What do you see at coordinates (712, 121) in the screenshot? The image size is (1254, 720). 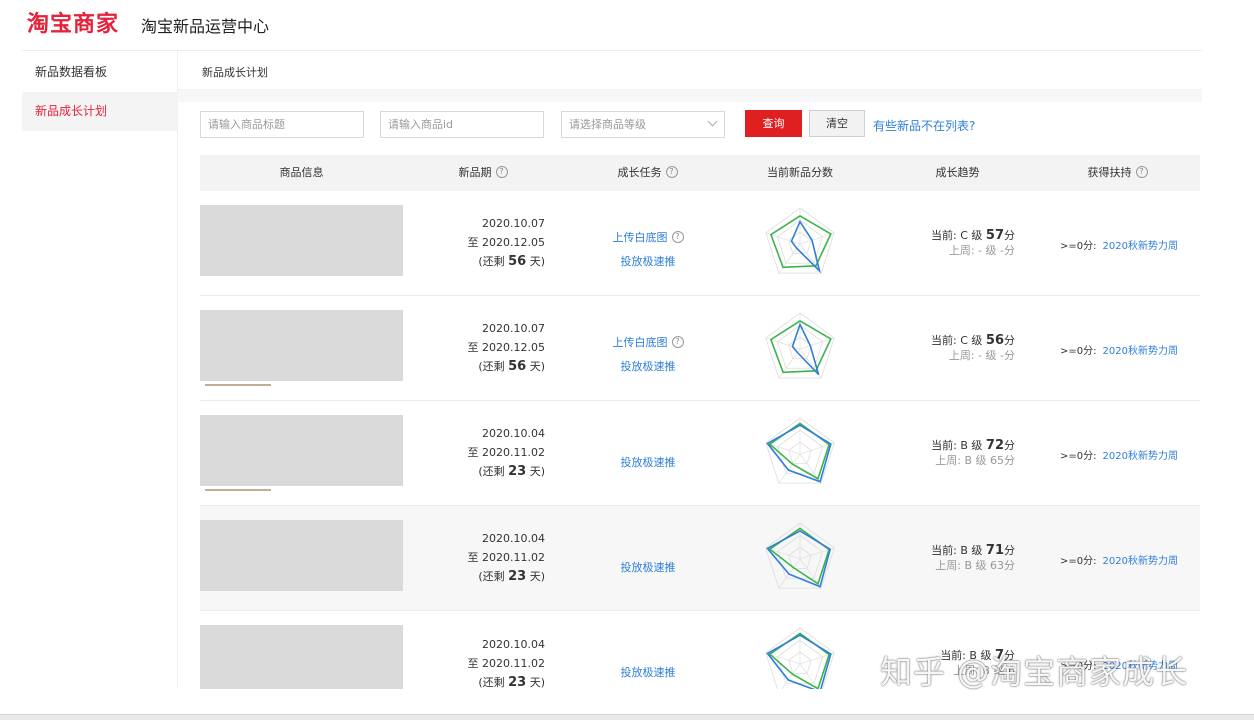 I see `chevron-down-icon` at bounding box center [712, 121].